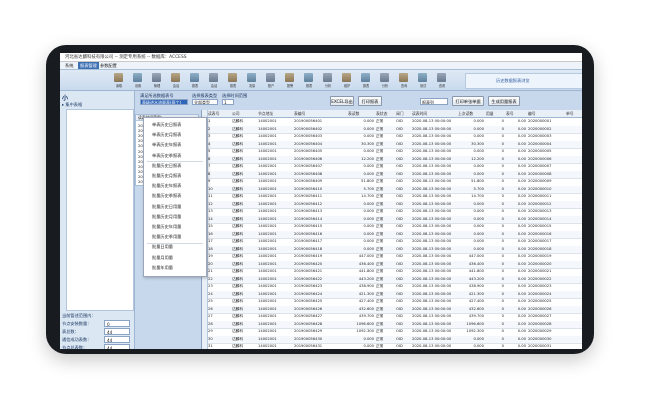 The width and height of the screenshot is (650, 400). What do you see at coordinates (100, 210) in the screenshot?
I see `node-tree` at bounding box center [100, 210].